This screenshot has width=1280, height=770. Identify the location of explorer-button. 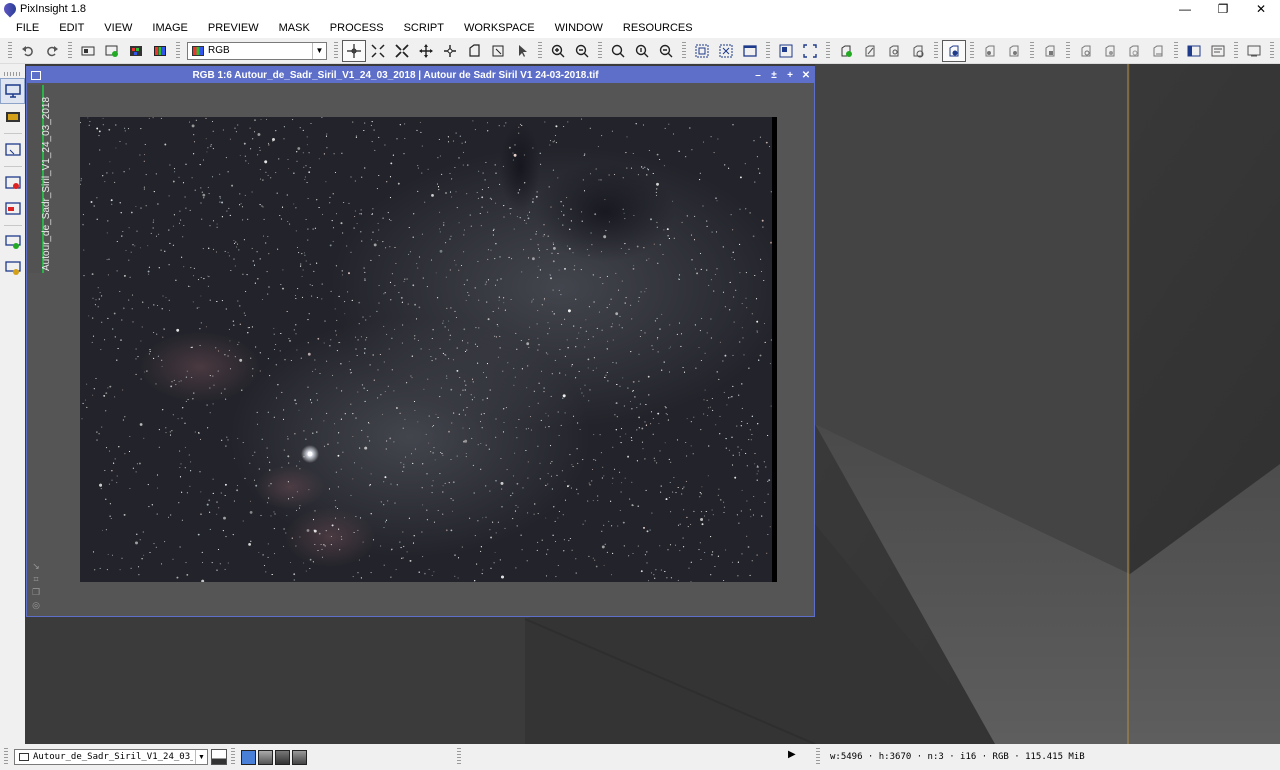
(1194, 51).